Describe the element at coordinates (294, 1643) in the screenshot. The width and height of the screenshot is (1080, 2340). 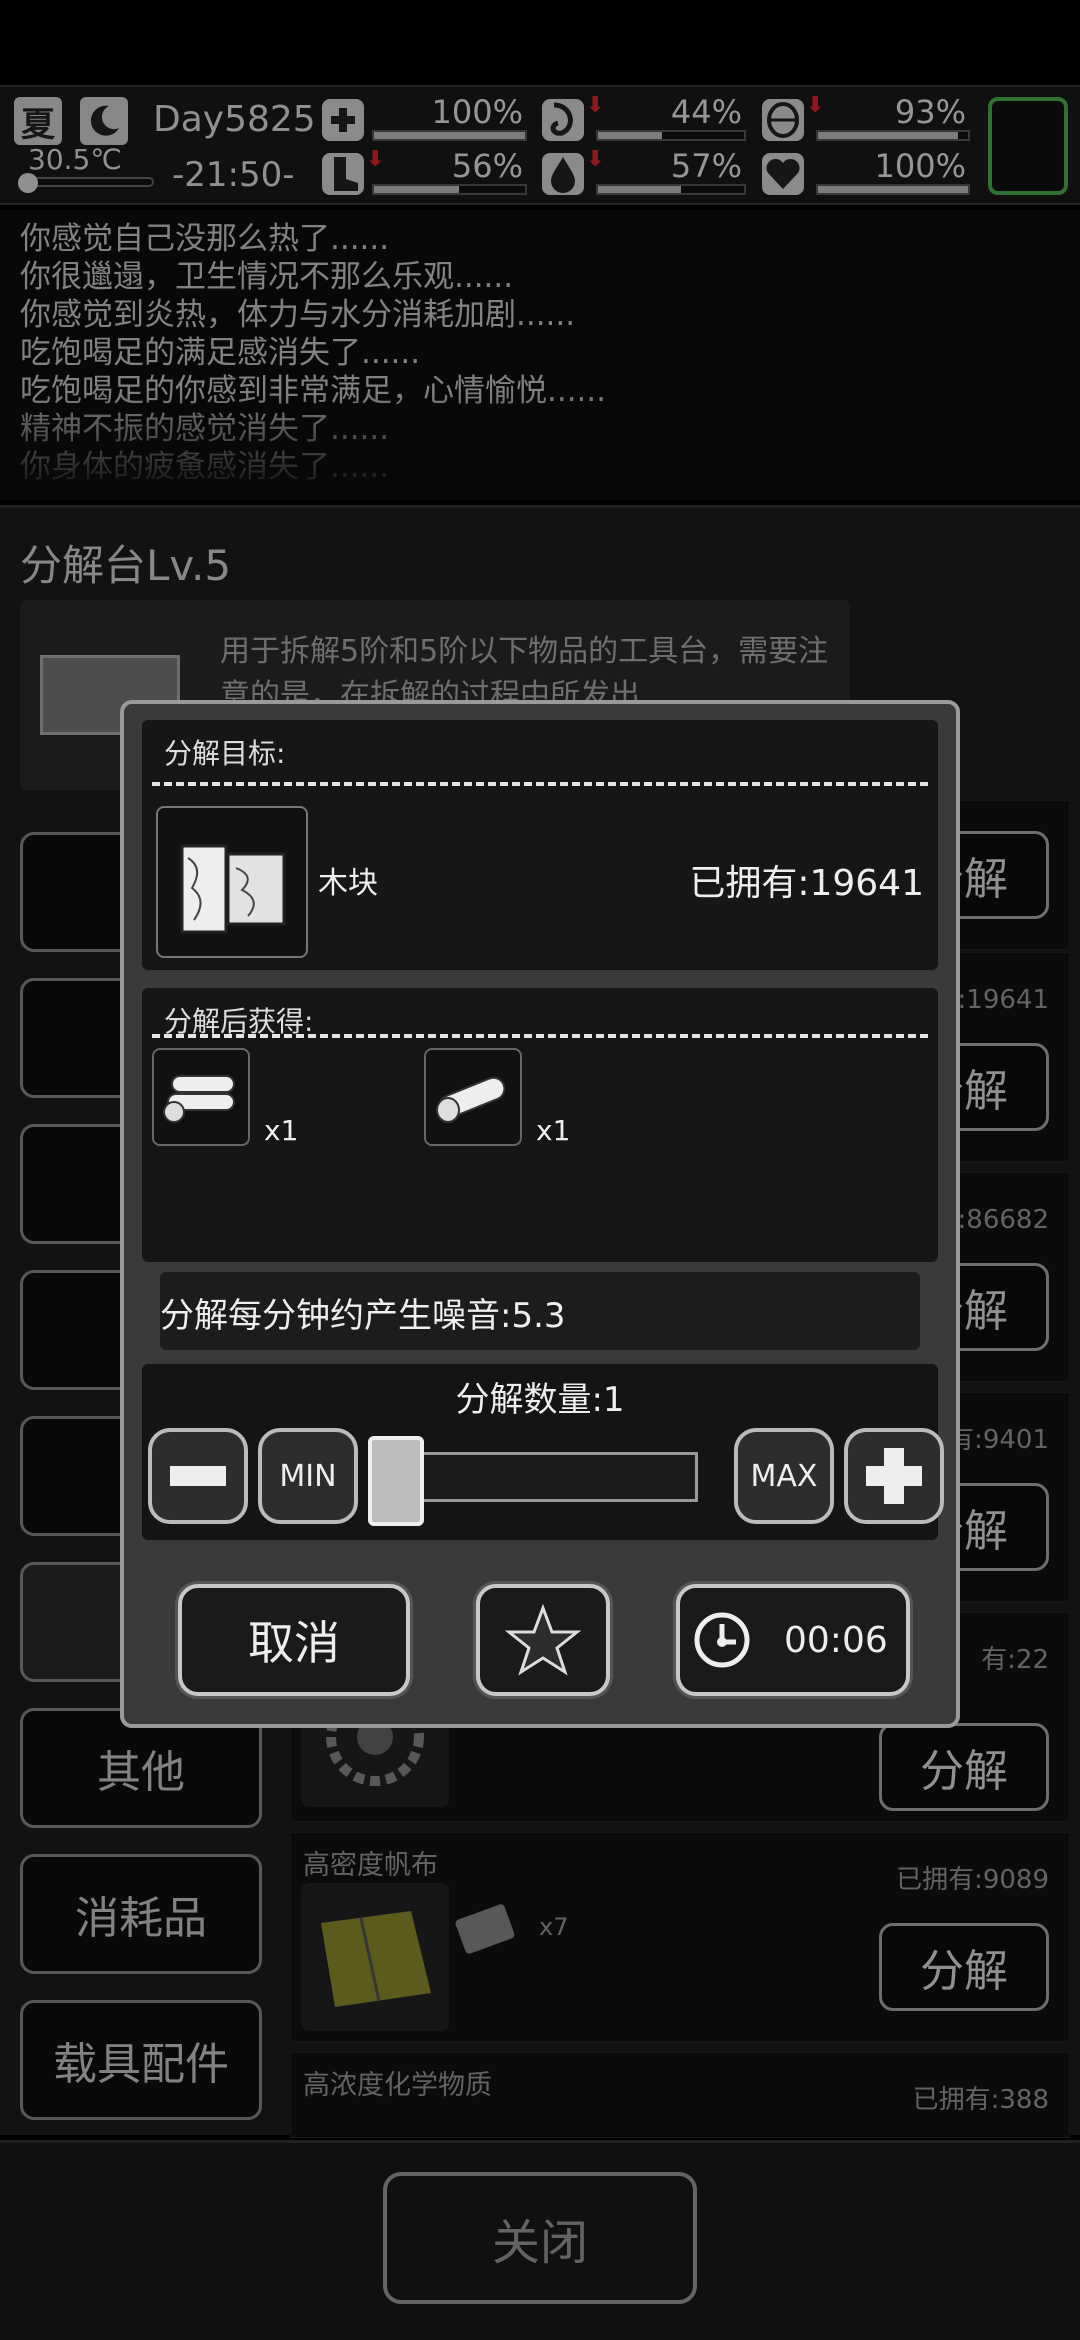
I see `button-label: 取消` at that location.